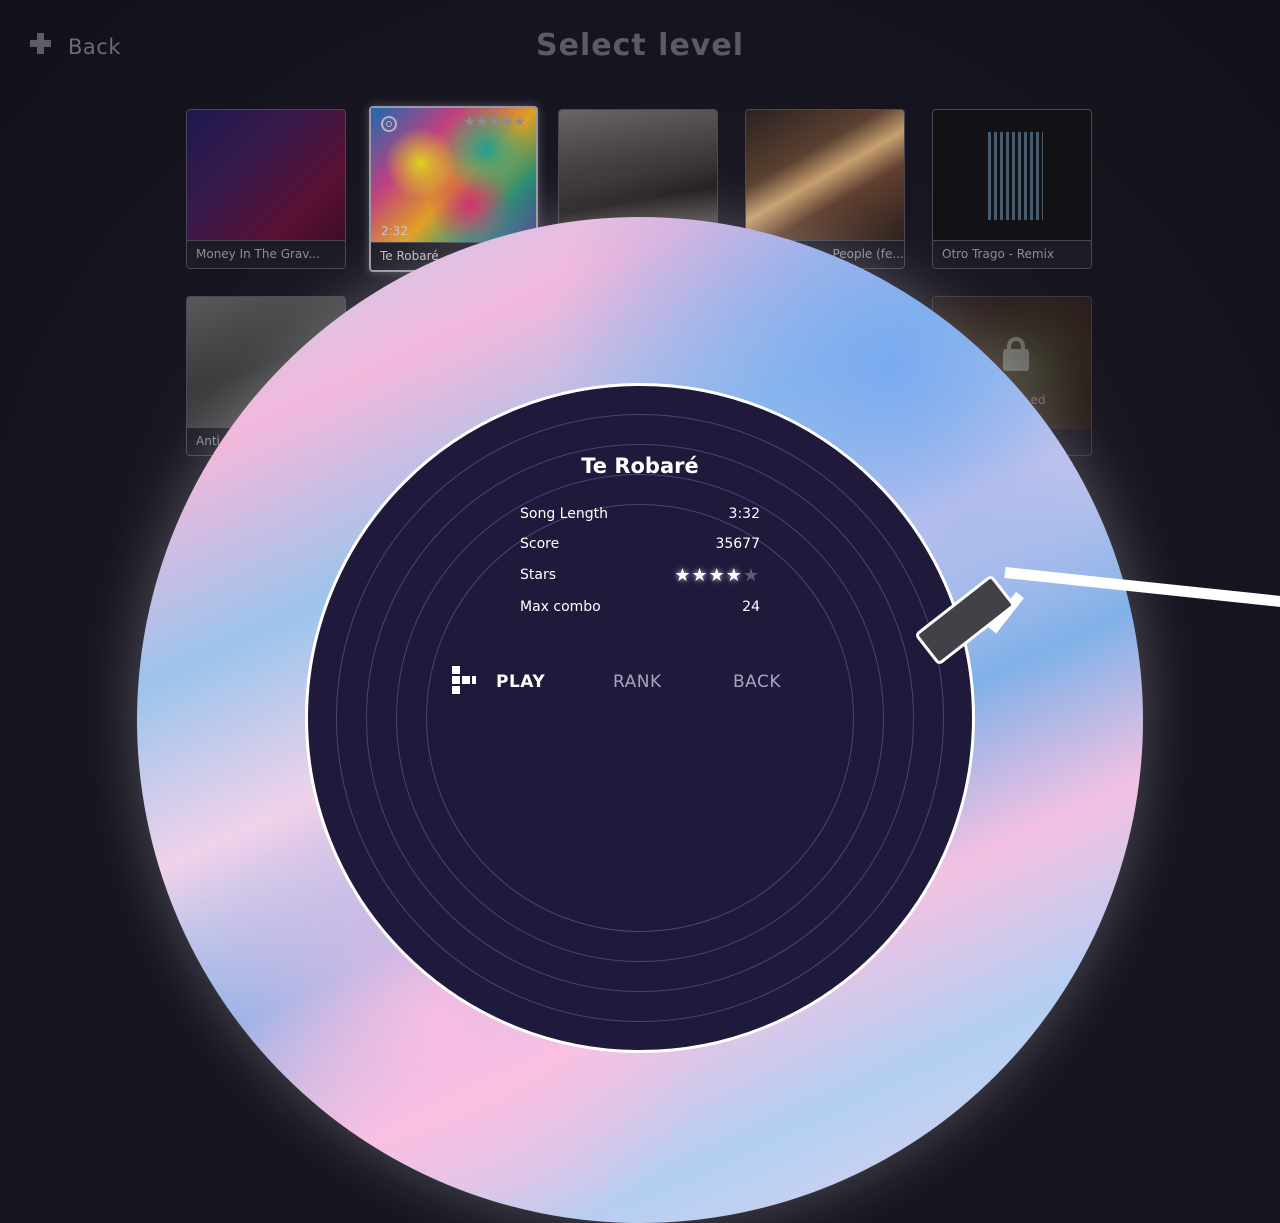 This screenshot has width=1280, height=1223. I want to click on rating-stars: ★★★★★, so click(494, 122).